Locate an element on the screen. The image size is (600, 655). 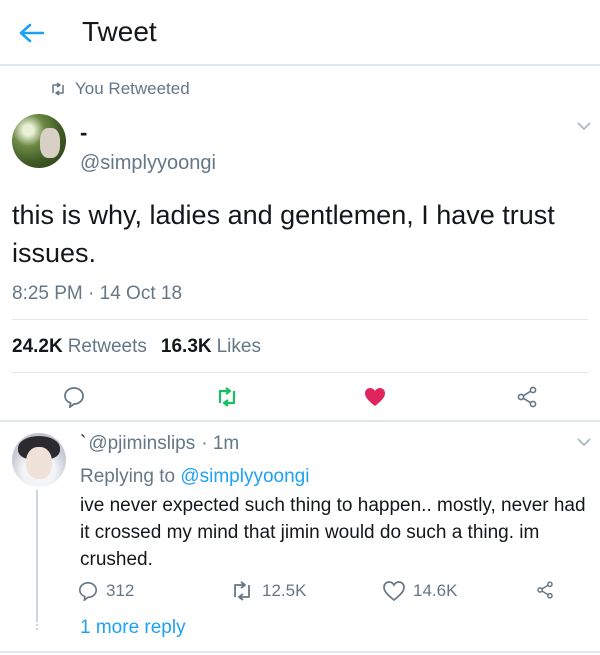
page-title: Tweet is located at coordinates (119, 31).